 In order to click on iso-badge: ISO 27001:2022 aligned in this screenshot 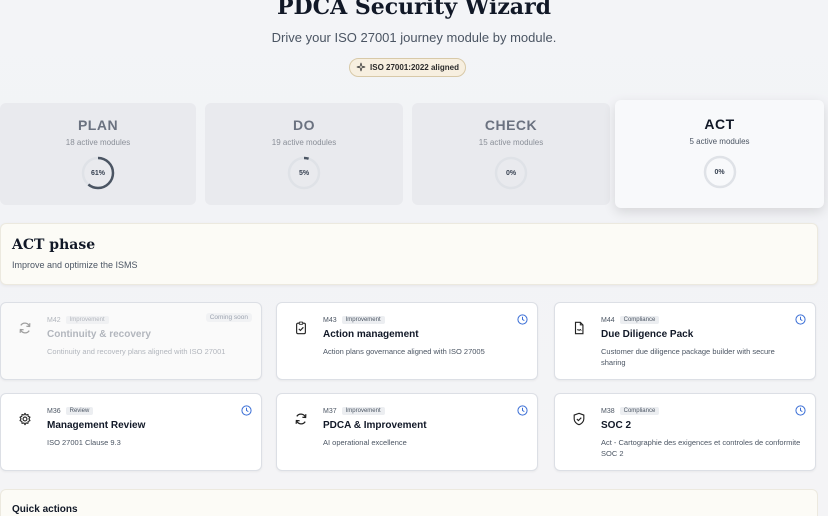, I will do `click(407, 67)`.